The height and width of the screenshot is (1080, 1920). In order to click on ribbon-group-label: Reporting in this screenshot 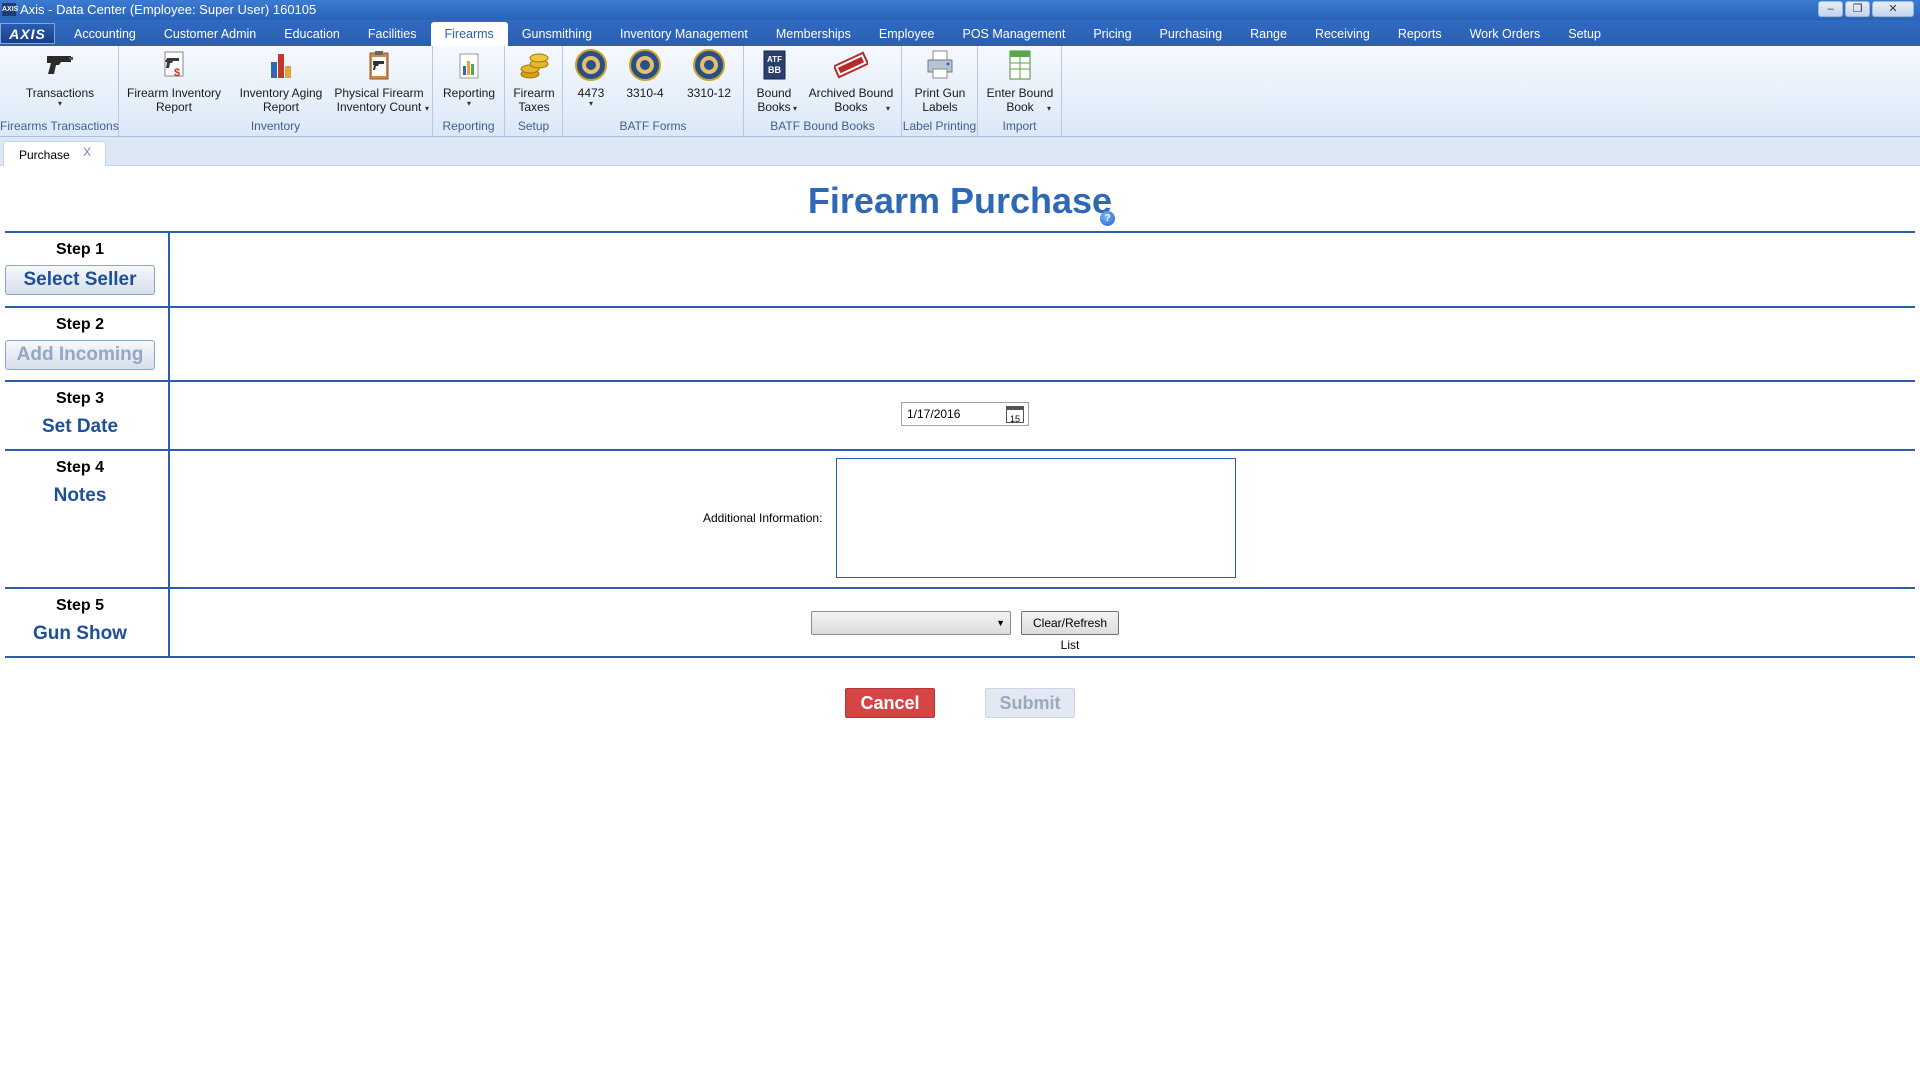, I will do `click(468, 126)`.